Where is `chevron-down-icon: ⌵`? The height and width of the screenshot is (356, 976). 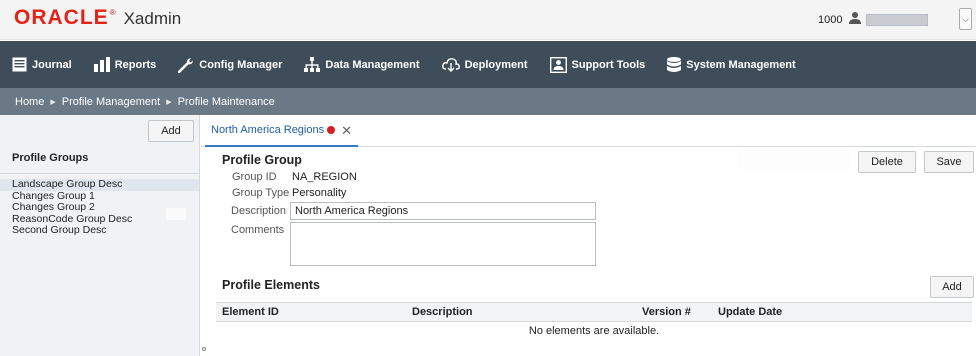 chevron-down-icon: ⌵ is located at coordinates (965, 18).